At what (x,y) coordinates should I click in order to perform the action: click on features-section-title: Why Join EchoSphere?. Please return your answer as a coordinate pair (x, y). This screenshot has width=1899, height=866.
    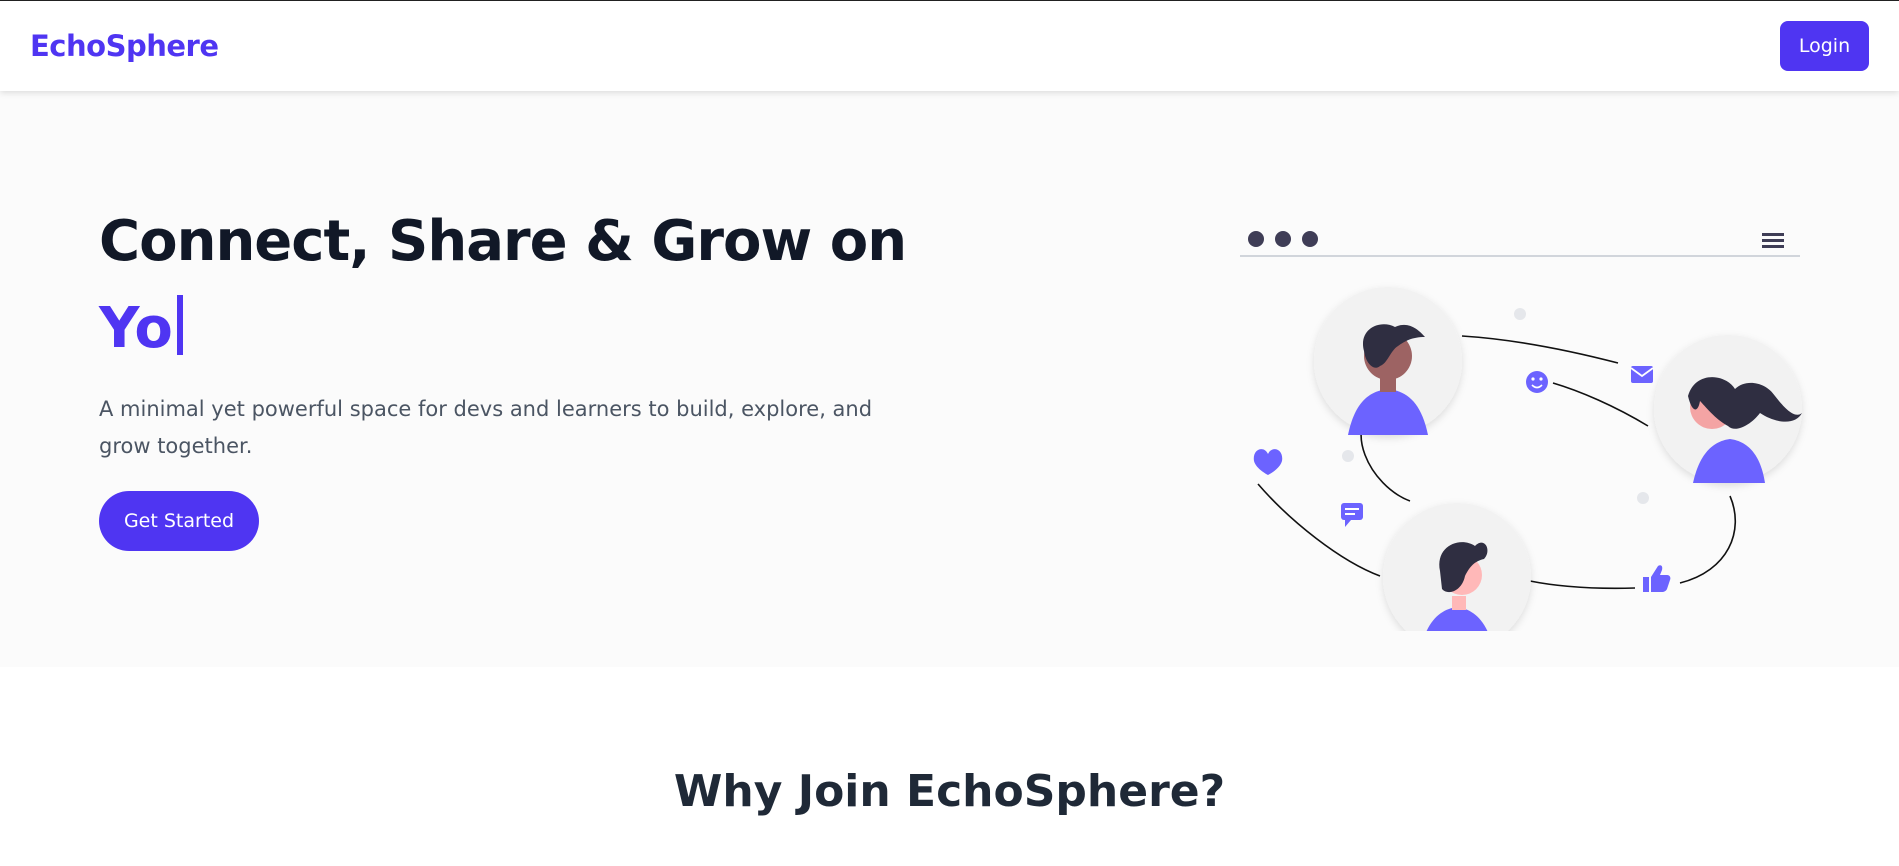
    Looking at the image, I should click on (949, 791).